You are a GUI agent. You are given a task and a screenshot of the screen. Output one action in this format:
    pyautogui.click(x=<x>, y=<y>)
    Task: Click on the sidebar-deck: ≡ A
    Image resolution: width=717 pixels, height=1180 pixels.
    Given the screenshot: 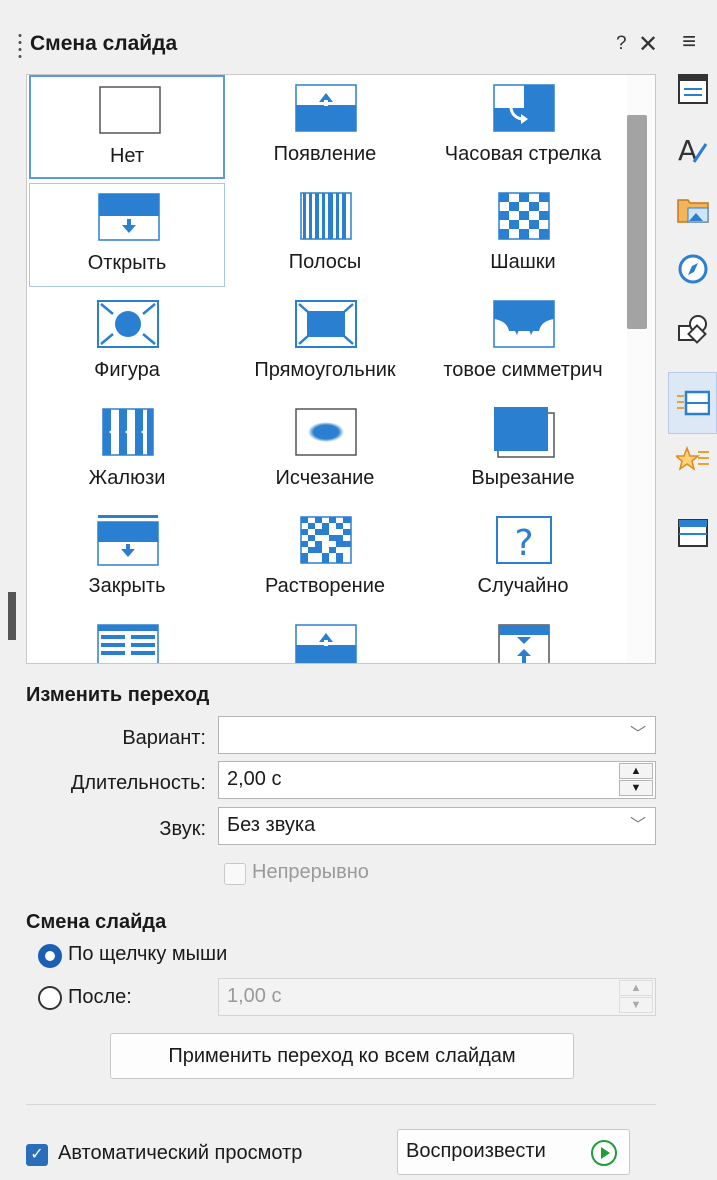 What is the action you would take?
    pyautogui.click(x=692, y=590)
    